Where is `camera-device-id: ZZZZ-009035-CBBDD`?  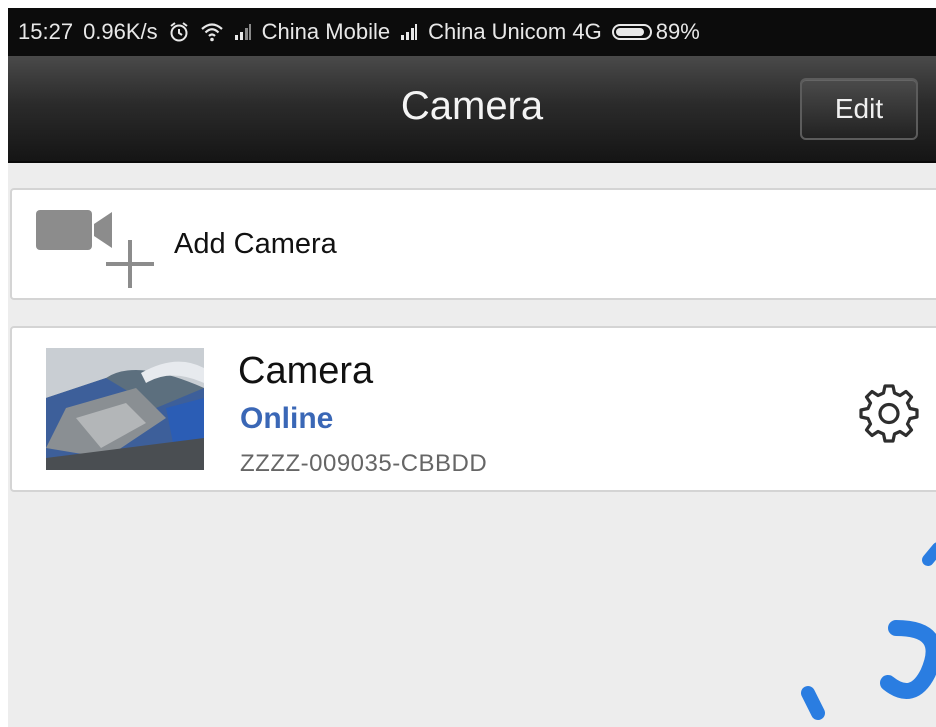
camera-device-id: ZZZZ-009035-CBBDD is located at coordinates (364, 463).